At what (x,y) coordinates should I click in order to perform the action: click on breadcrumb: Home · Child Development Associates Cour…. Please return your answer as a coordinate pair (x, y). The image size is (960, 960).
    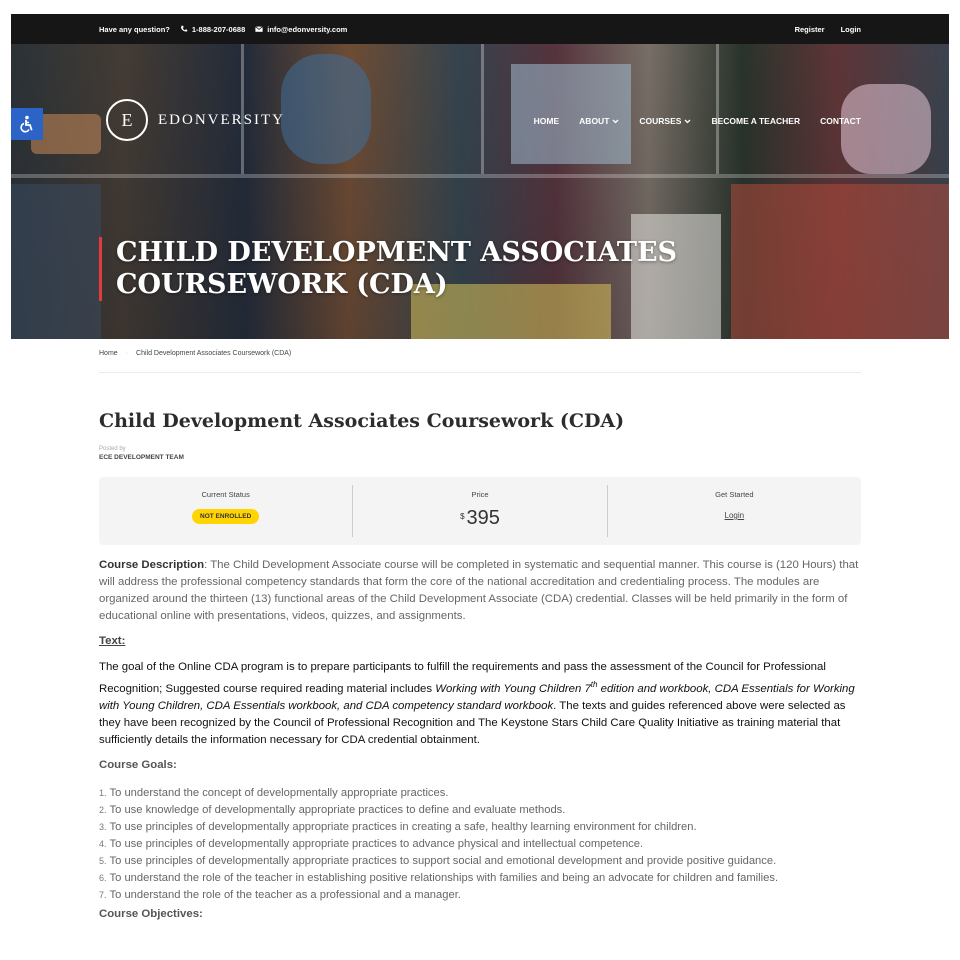
    Looking at the image, I should click on (195, 353).